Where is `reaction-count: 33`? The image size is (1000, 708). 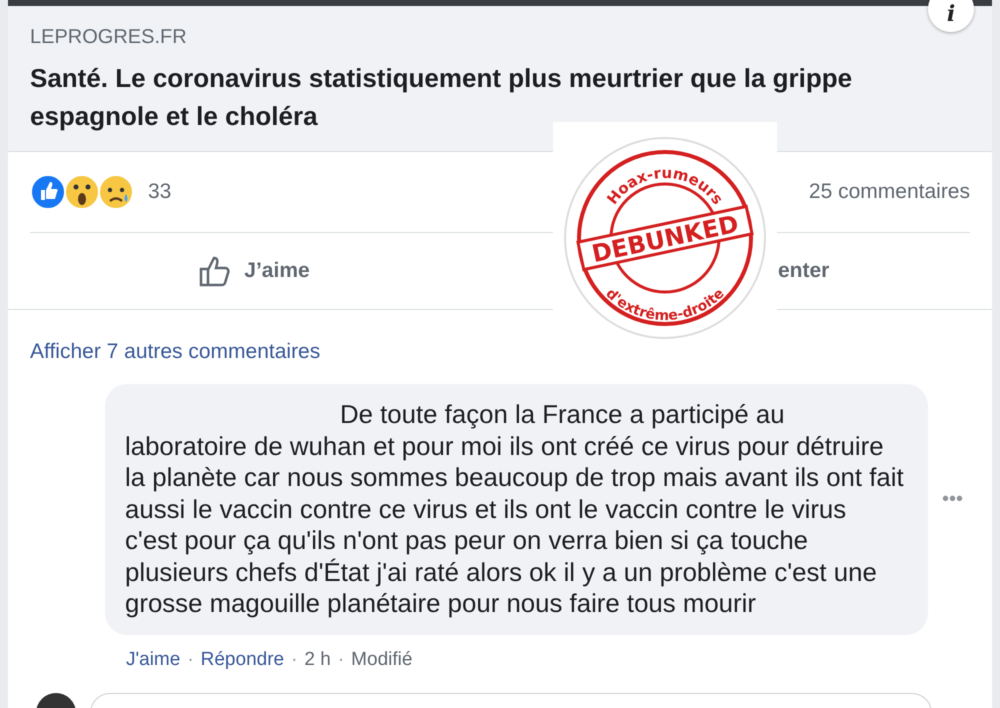 reaction-count: 33 is located at coordinates (160, 192).